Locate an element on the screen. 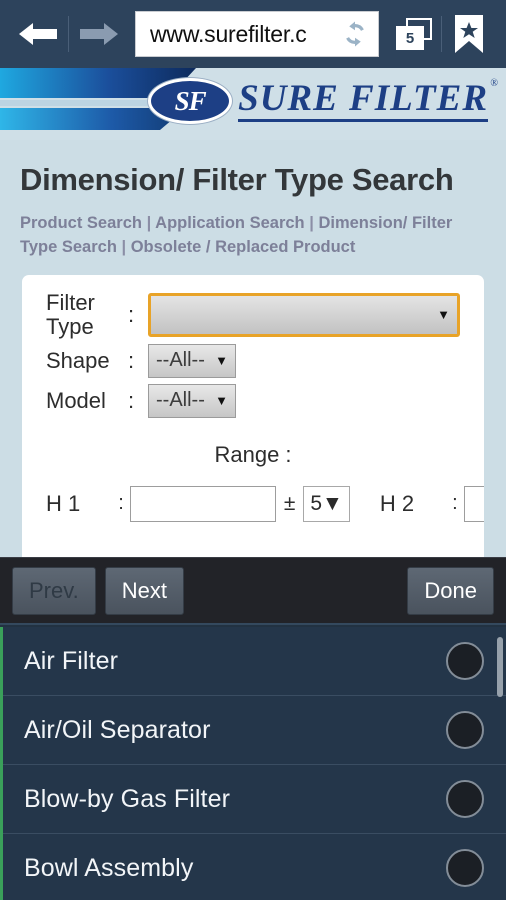  radio-button-blow-by-gas-filter is located at coordinates (465, 799).